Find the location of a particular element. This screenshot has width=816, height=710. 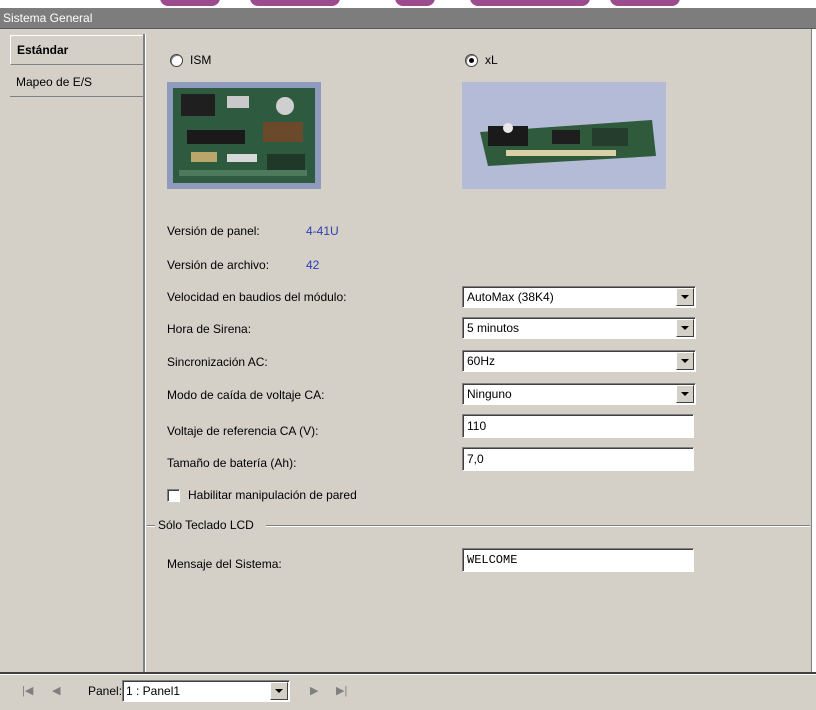

tab-label: Mapeo de E/S is located at coordinates (54, 82).